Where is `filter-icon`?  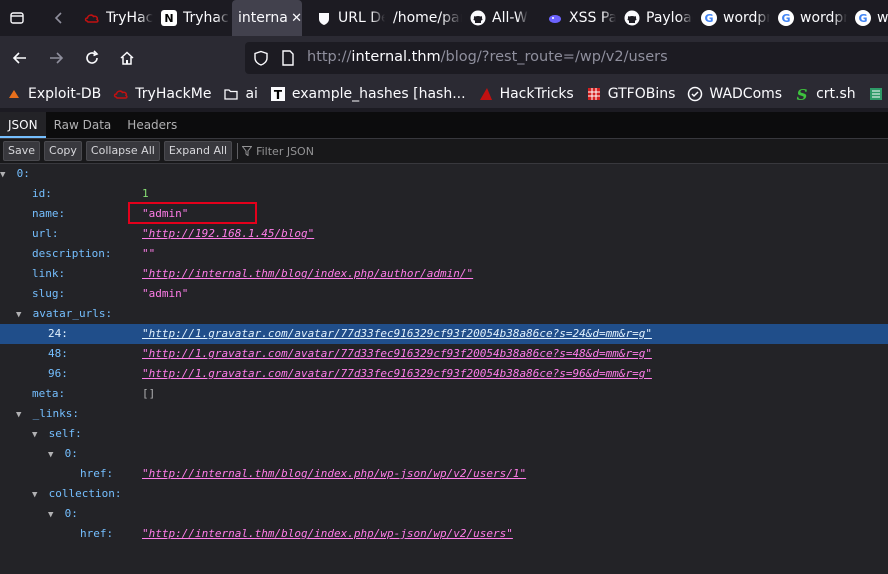 filter-icon is located at coordinates (247, 151).